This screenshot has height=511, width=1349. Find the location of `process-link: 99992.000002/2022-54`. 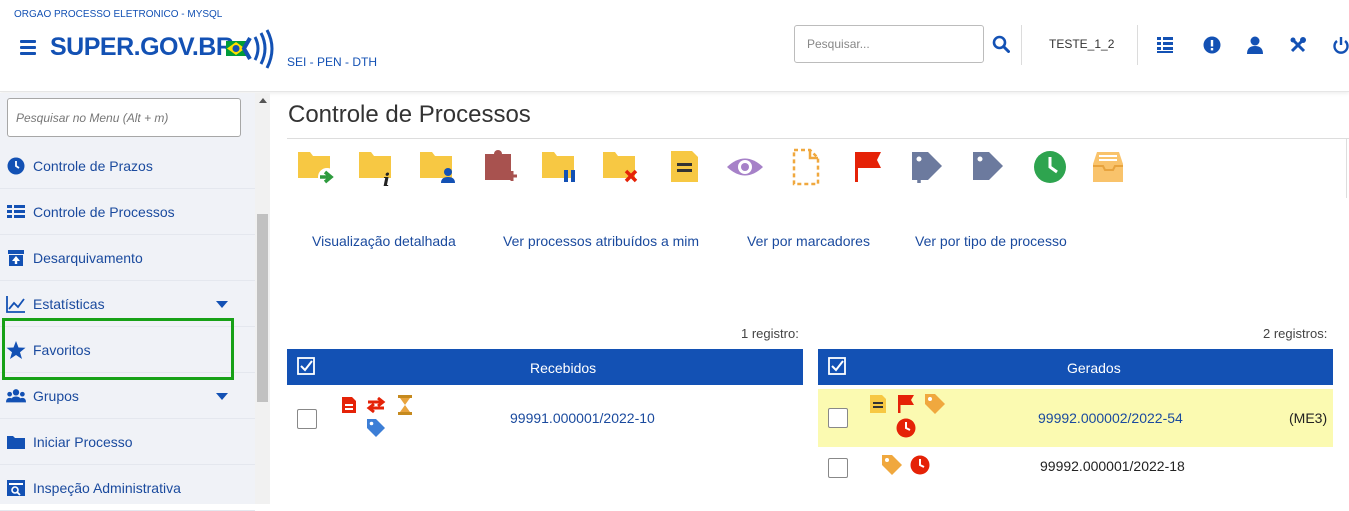

process-link: 99992.000002/2022-54 is located at coordinates (1110, 418).